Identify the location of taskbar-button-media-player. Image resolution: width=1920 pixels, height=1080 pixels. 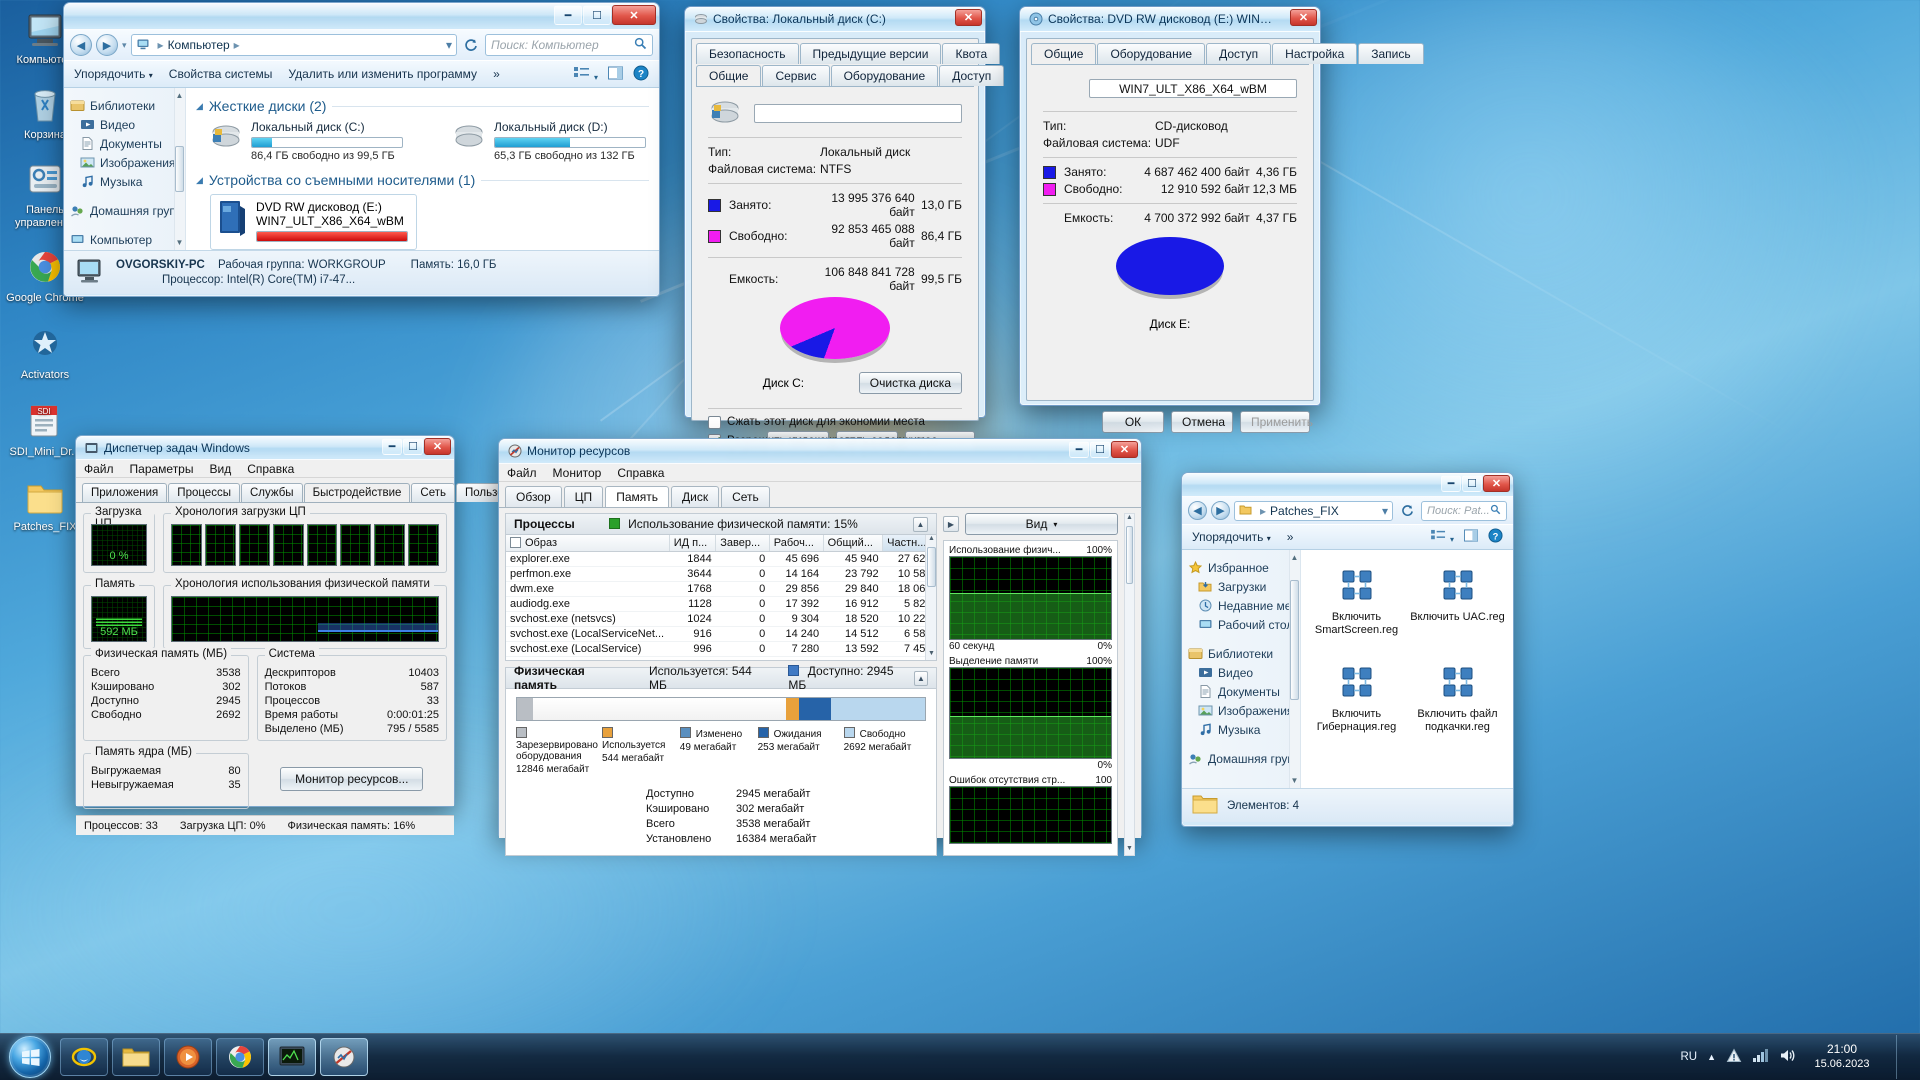
(188, 1057).